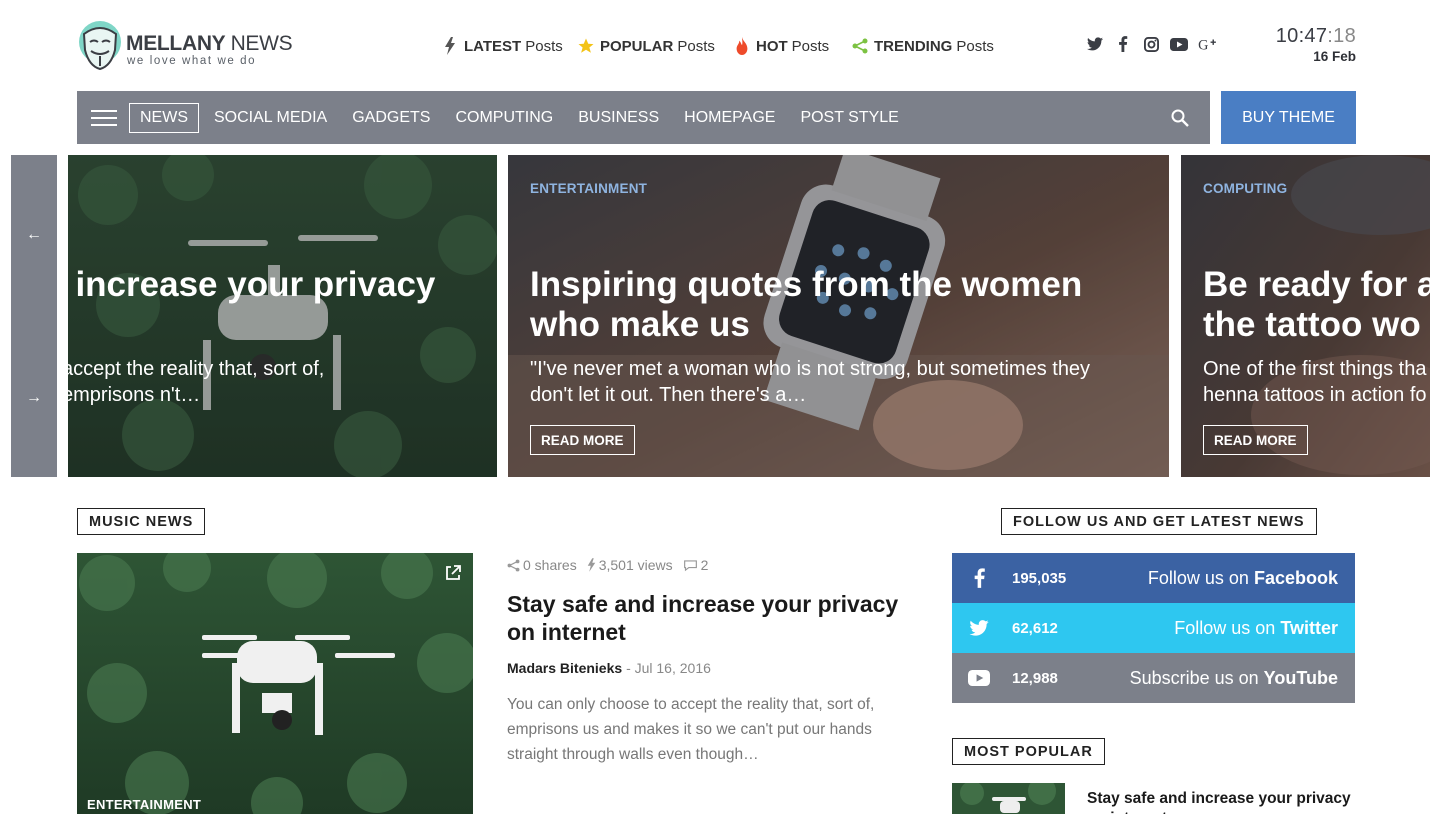 This screenshot has height=814, width=1430. Describe the element at coordinates (542, 565) in the screenshot. I see `shares-count: 0 shares` at that location.